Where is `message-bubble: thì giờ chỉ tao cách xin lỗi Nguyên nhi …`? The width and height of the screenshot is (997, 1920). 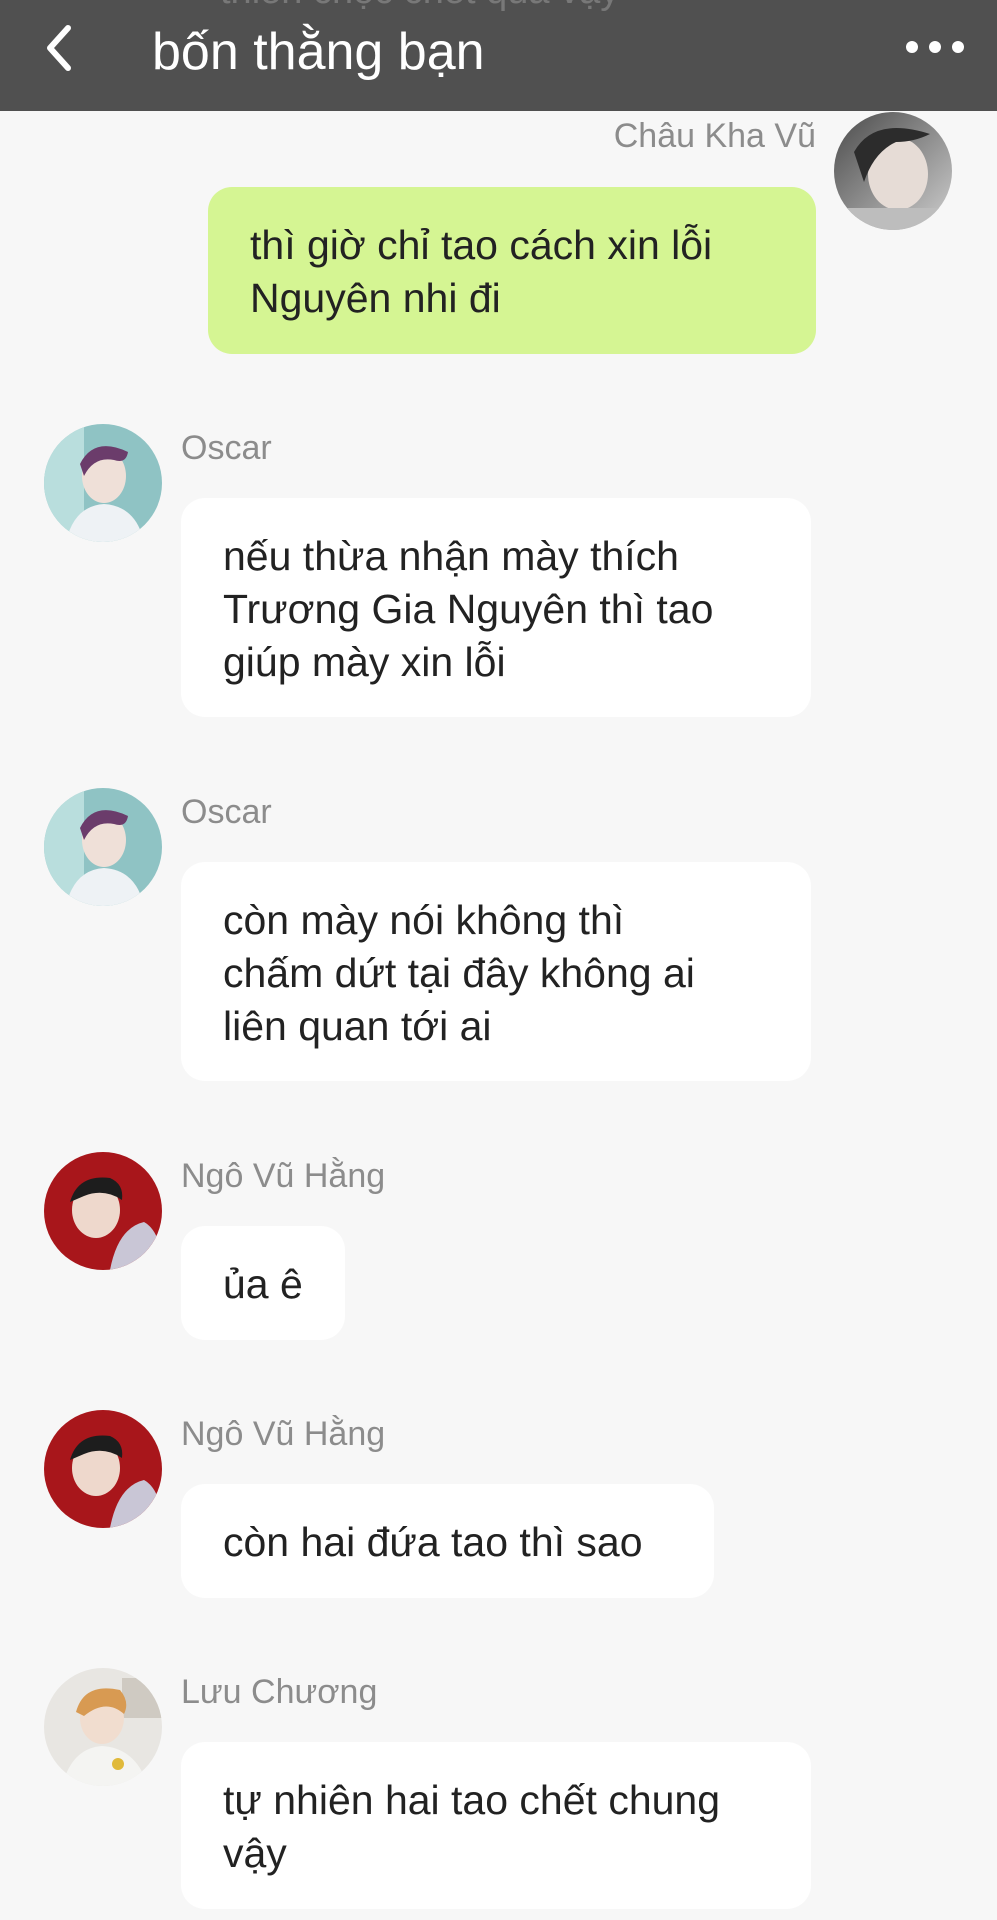
message-bubble: thì giờ chỉ tao cách xin lỗi Nguyên nhi … is located at coordinates (512, 270).